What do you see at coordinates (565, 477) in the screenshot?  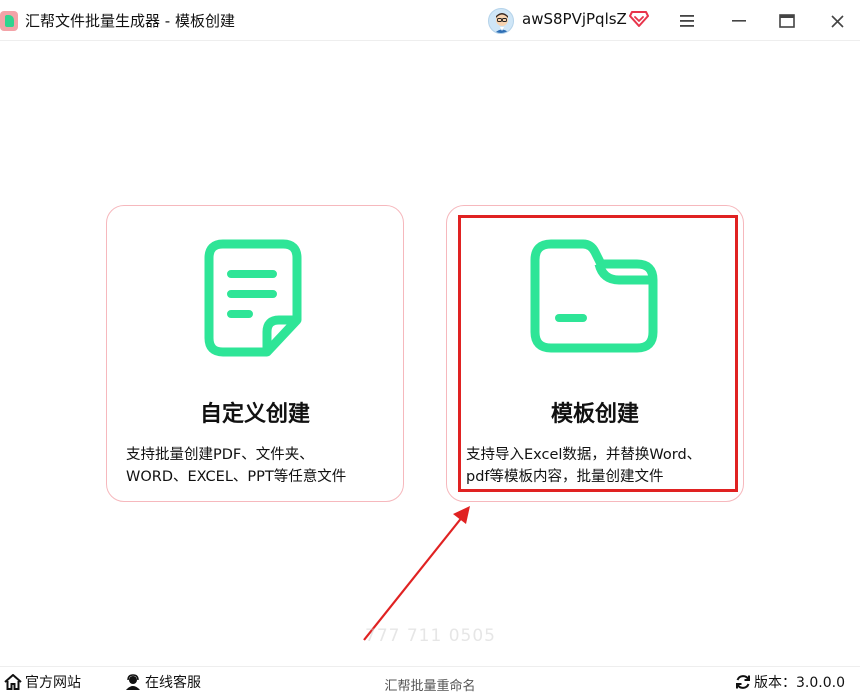 I see `template-desc-line-2: pdf等模板内容，批量创建文件` at bounding box center [565, 477].